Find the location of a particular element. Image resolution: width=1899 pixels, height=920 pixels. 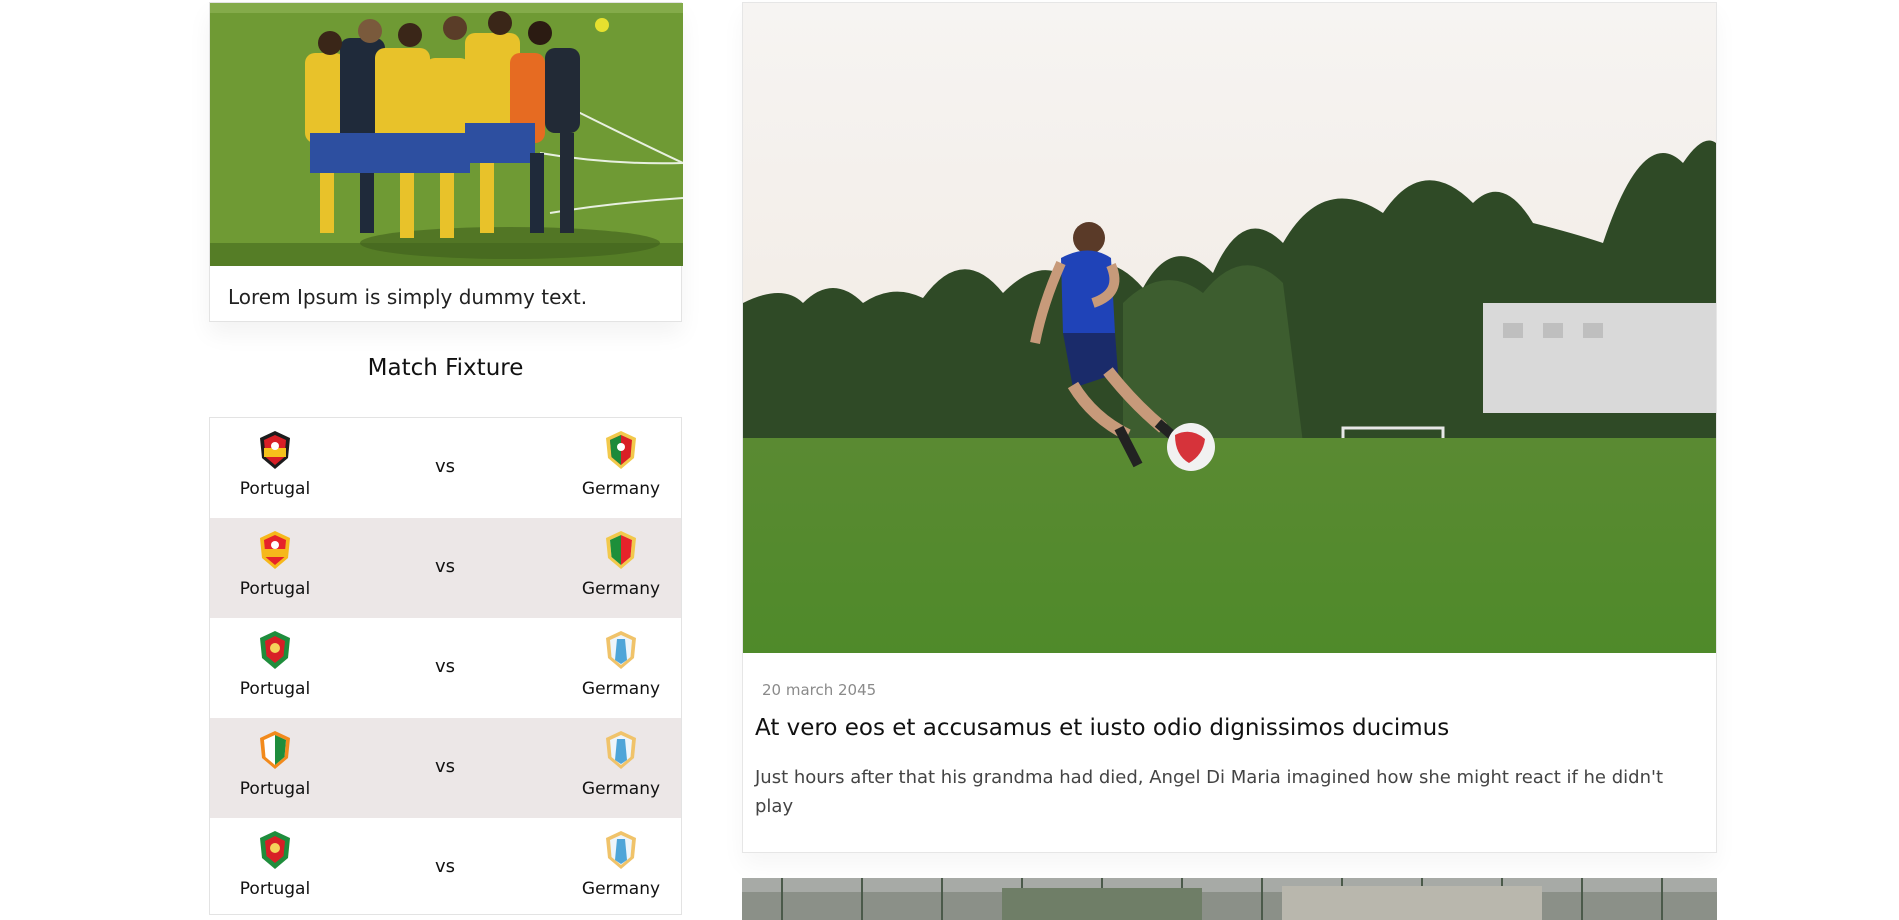

stadium-photo is located at coordinates (1229, 899).